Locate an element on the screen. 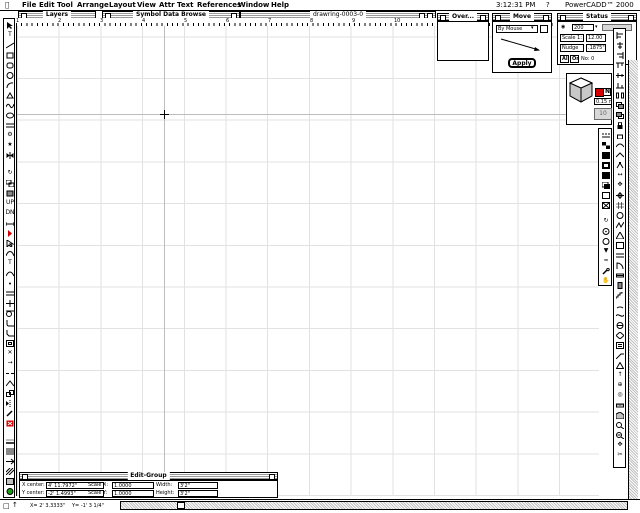  column-icon is located at coordinates (620, 285).